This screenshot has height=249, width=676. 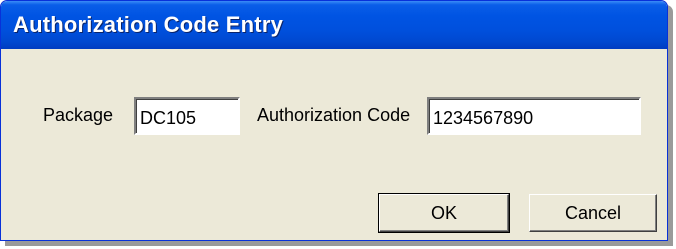 I want to click on cancel-button: Cancel, so click(x=593, y=213).